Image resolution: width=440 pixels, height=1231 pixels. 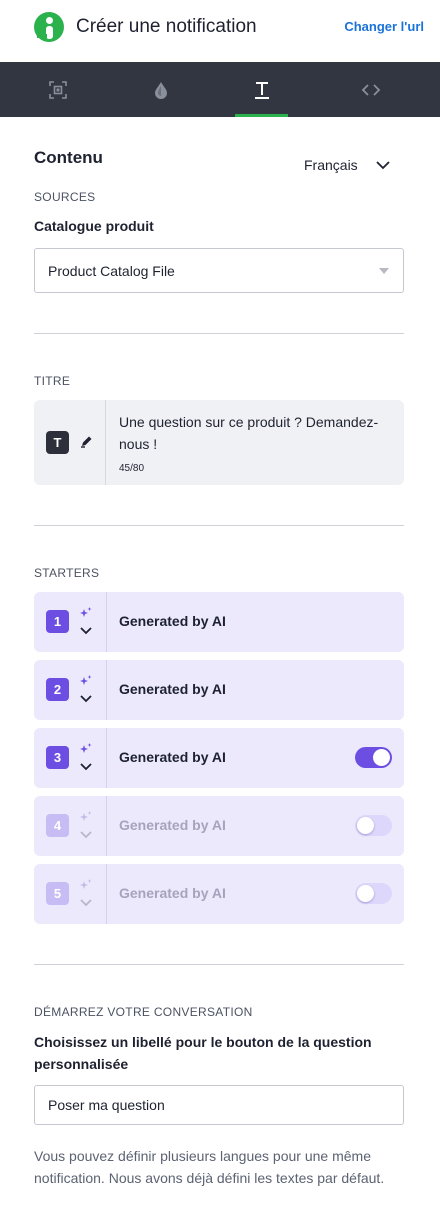 I want to click on starter-controls: 1, so click(x=70, y=622).